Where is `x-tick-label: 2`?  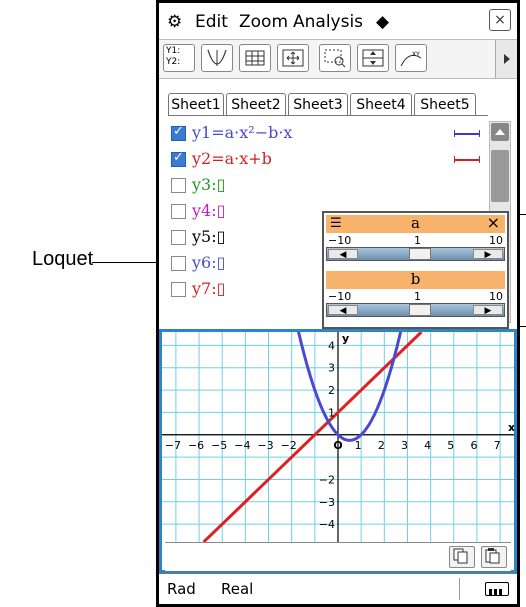 x-tick-label: 2 is located at coordinates (381, 445).